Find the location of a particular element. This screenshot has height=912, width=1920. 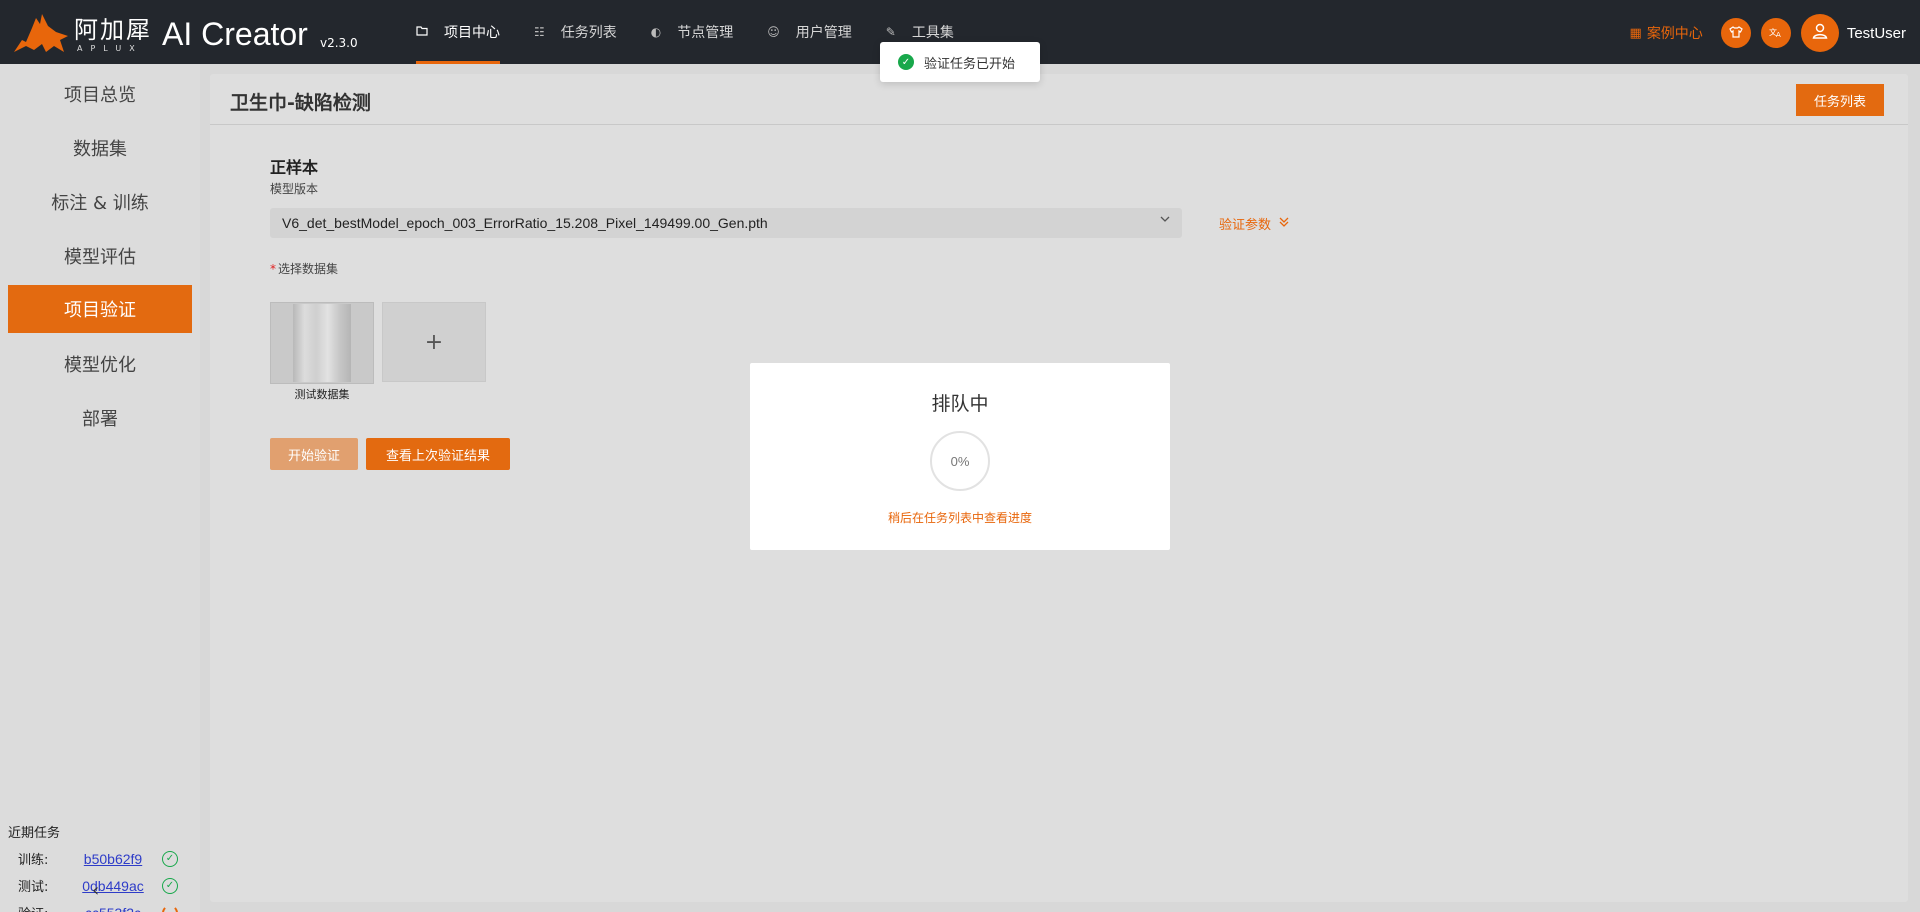

double-chevron-down-icon is located at coordinates (1284, 223).